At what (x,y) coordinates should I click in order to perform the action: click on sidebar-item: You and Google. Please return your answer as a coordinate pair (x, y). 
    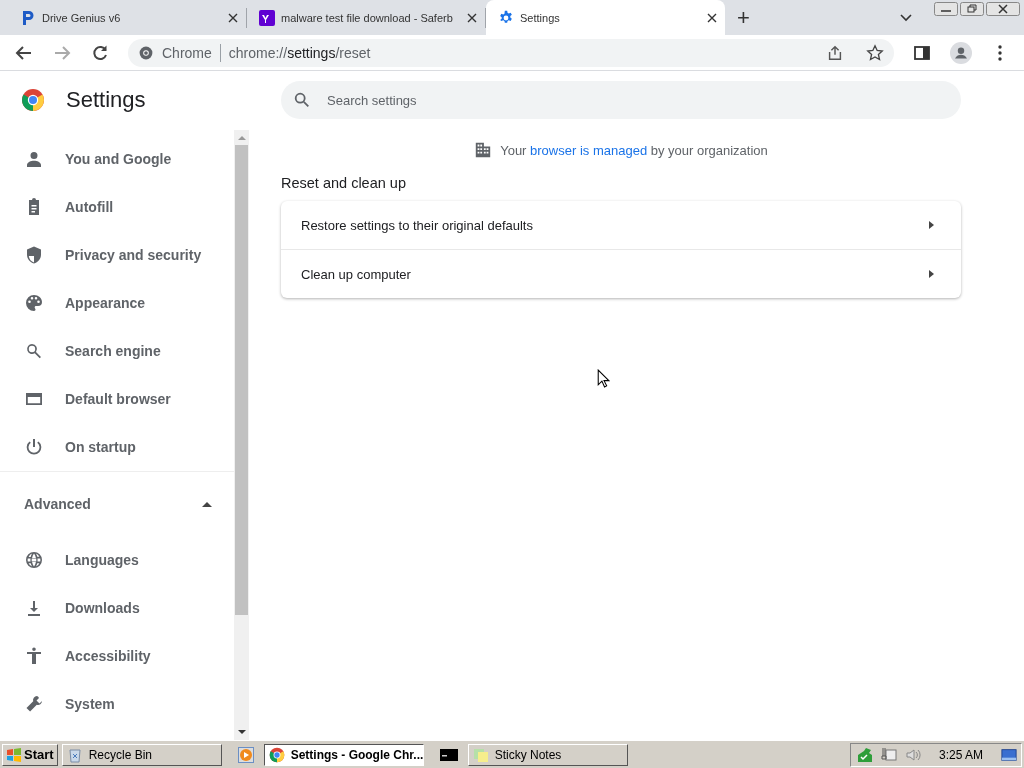
    Looking at the image, I should click on (116, 159).